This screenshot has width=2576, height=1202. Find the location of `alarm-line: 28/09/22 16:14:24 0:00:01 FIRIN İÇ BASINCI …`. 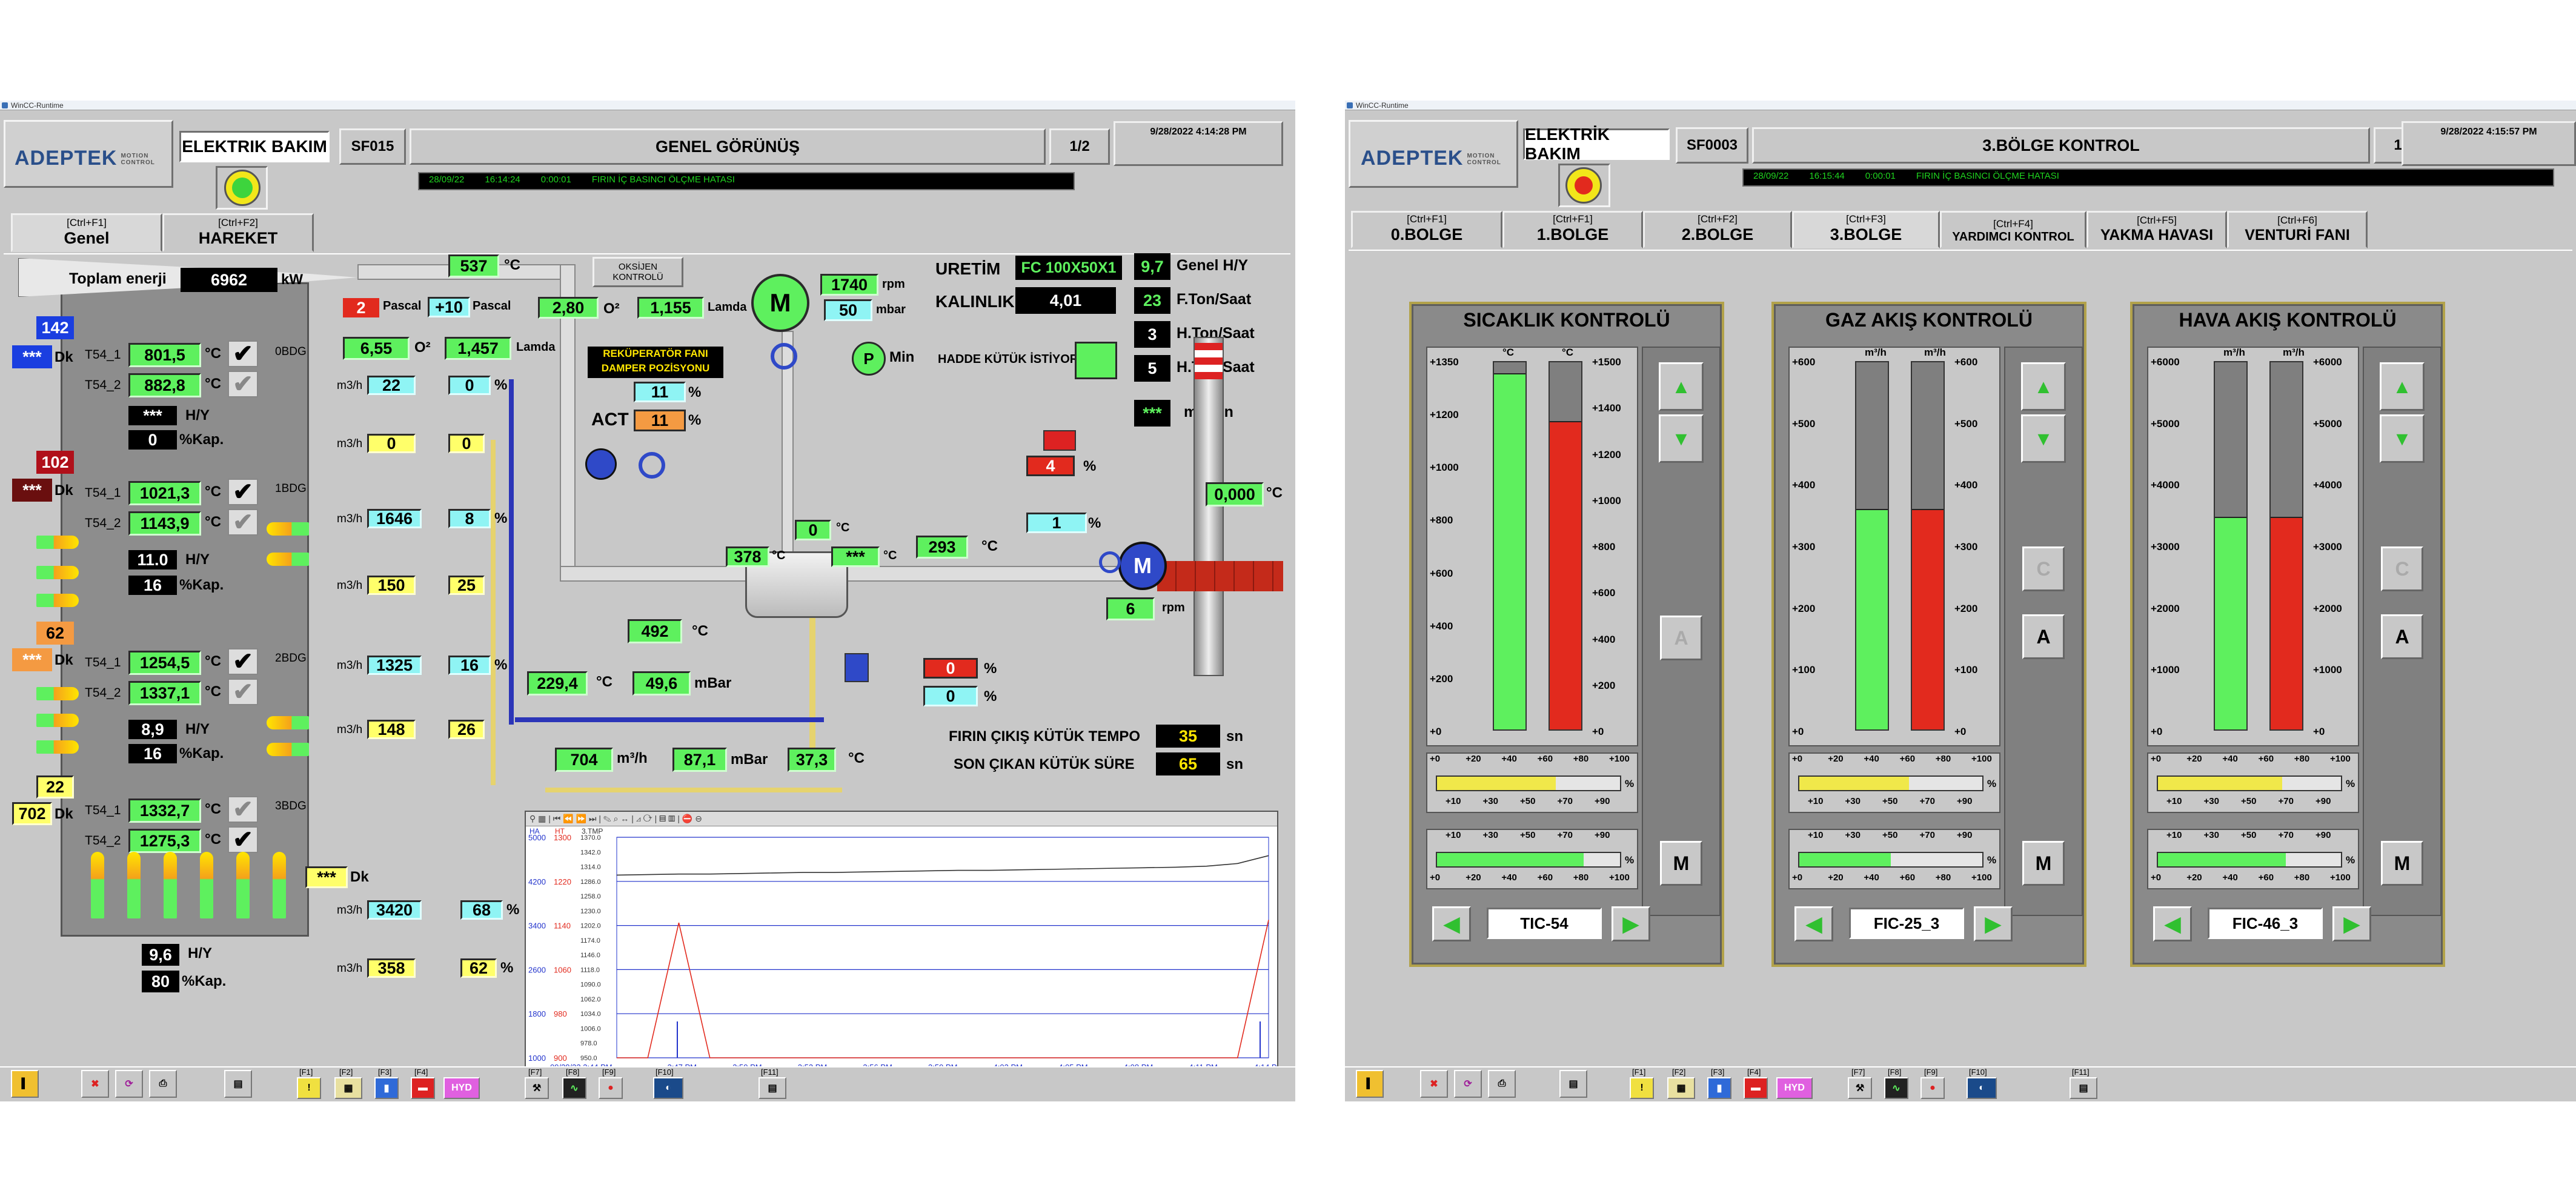

alarm-line: 28/09/22 16:14:24 0:00:01 FIRIN İÇ BASINCI … is located at coordinates (746, 181).